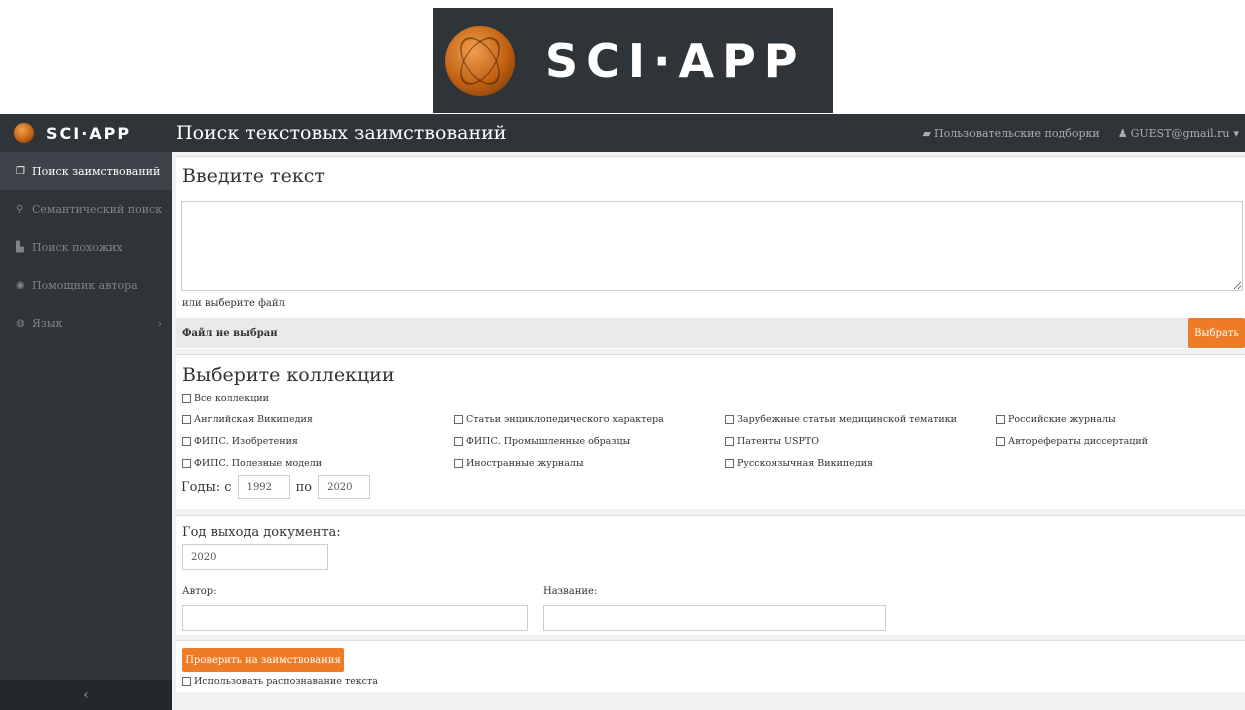 This screenshot has width=1245, height=710. Describe the element at coordinates (246, 441) in the screenshot. I see `checkbox-label: ФИПС. Изобретения` at that location.